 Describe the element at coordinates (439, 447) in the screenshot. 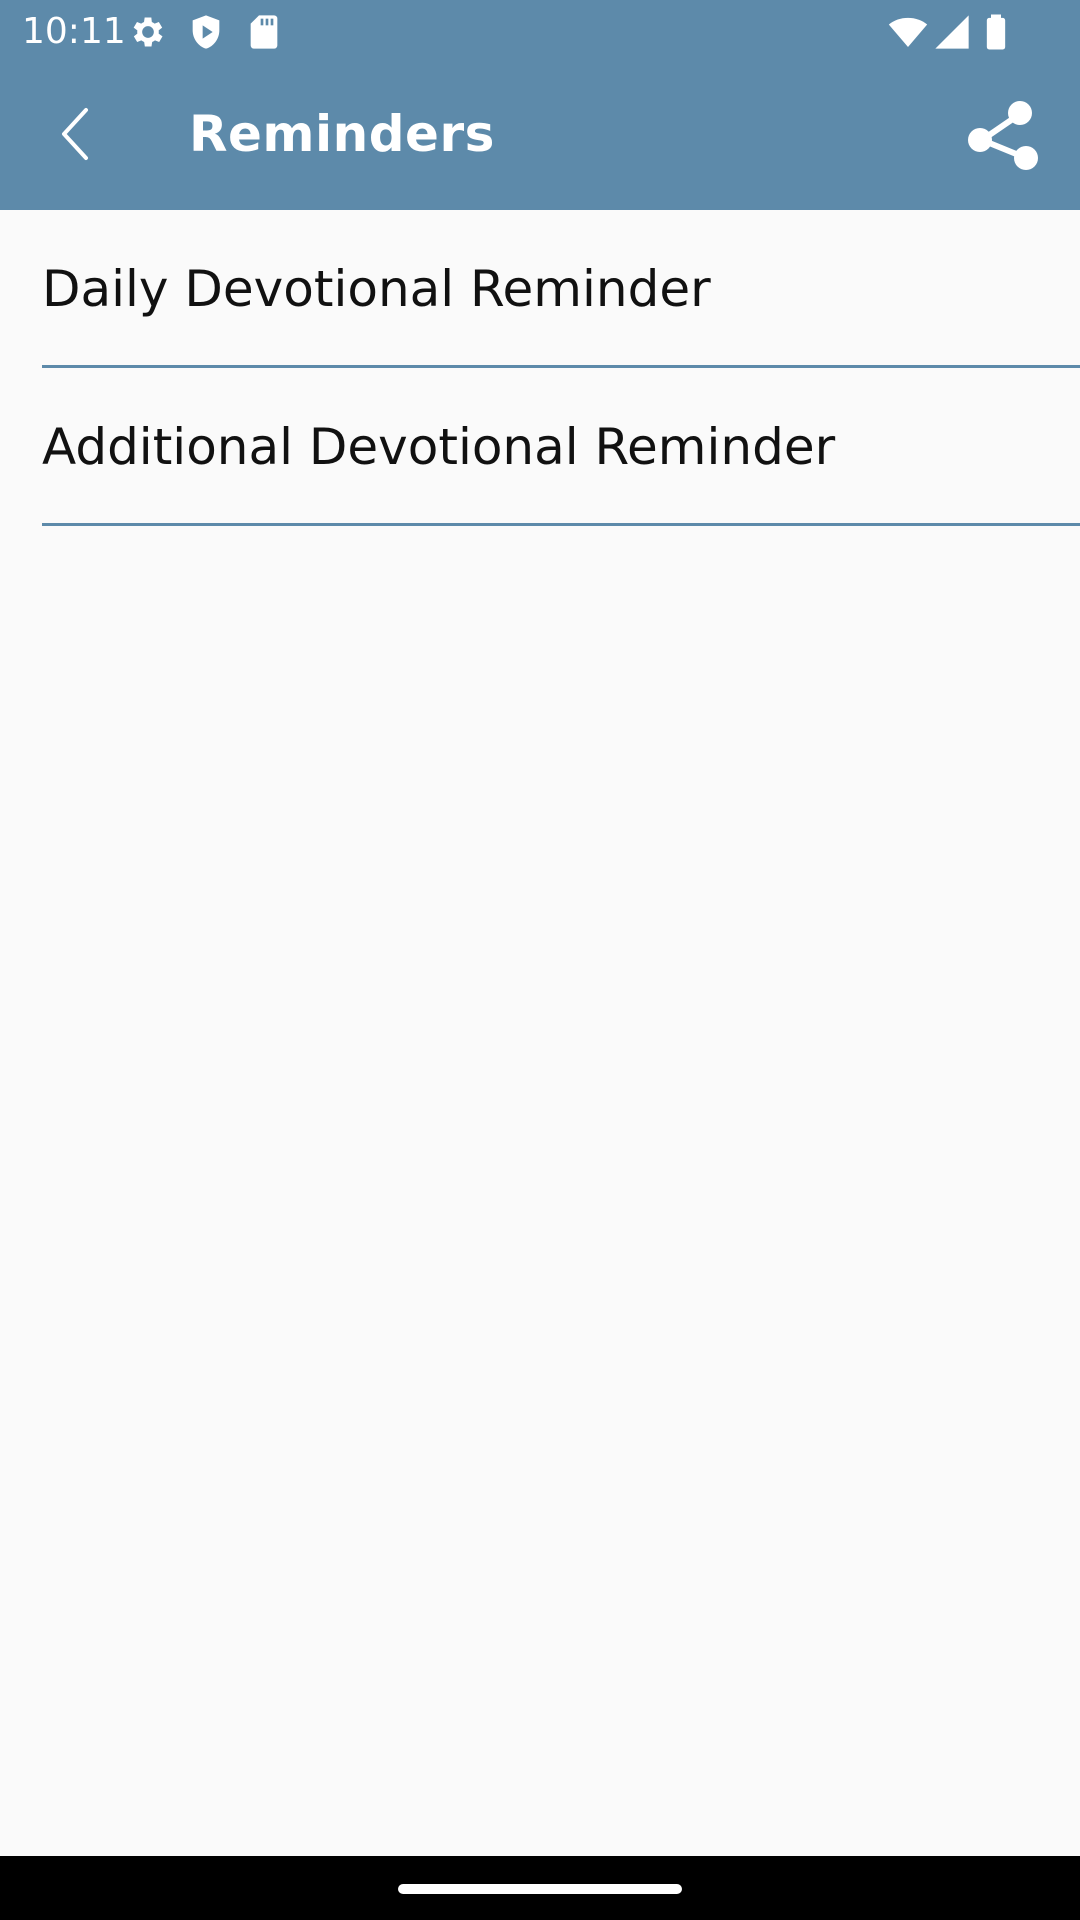

I see `list-item-label: Additional Devotional Reminder` at that location.